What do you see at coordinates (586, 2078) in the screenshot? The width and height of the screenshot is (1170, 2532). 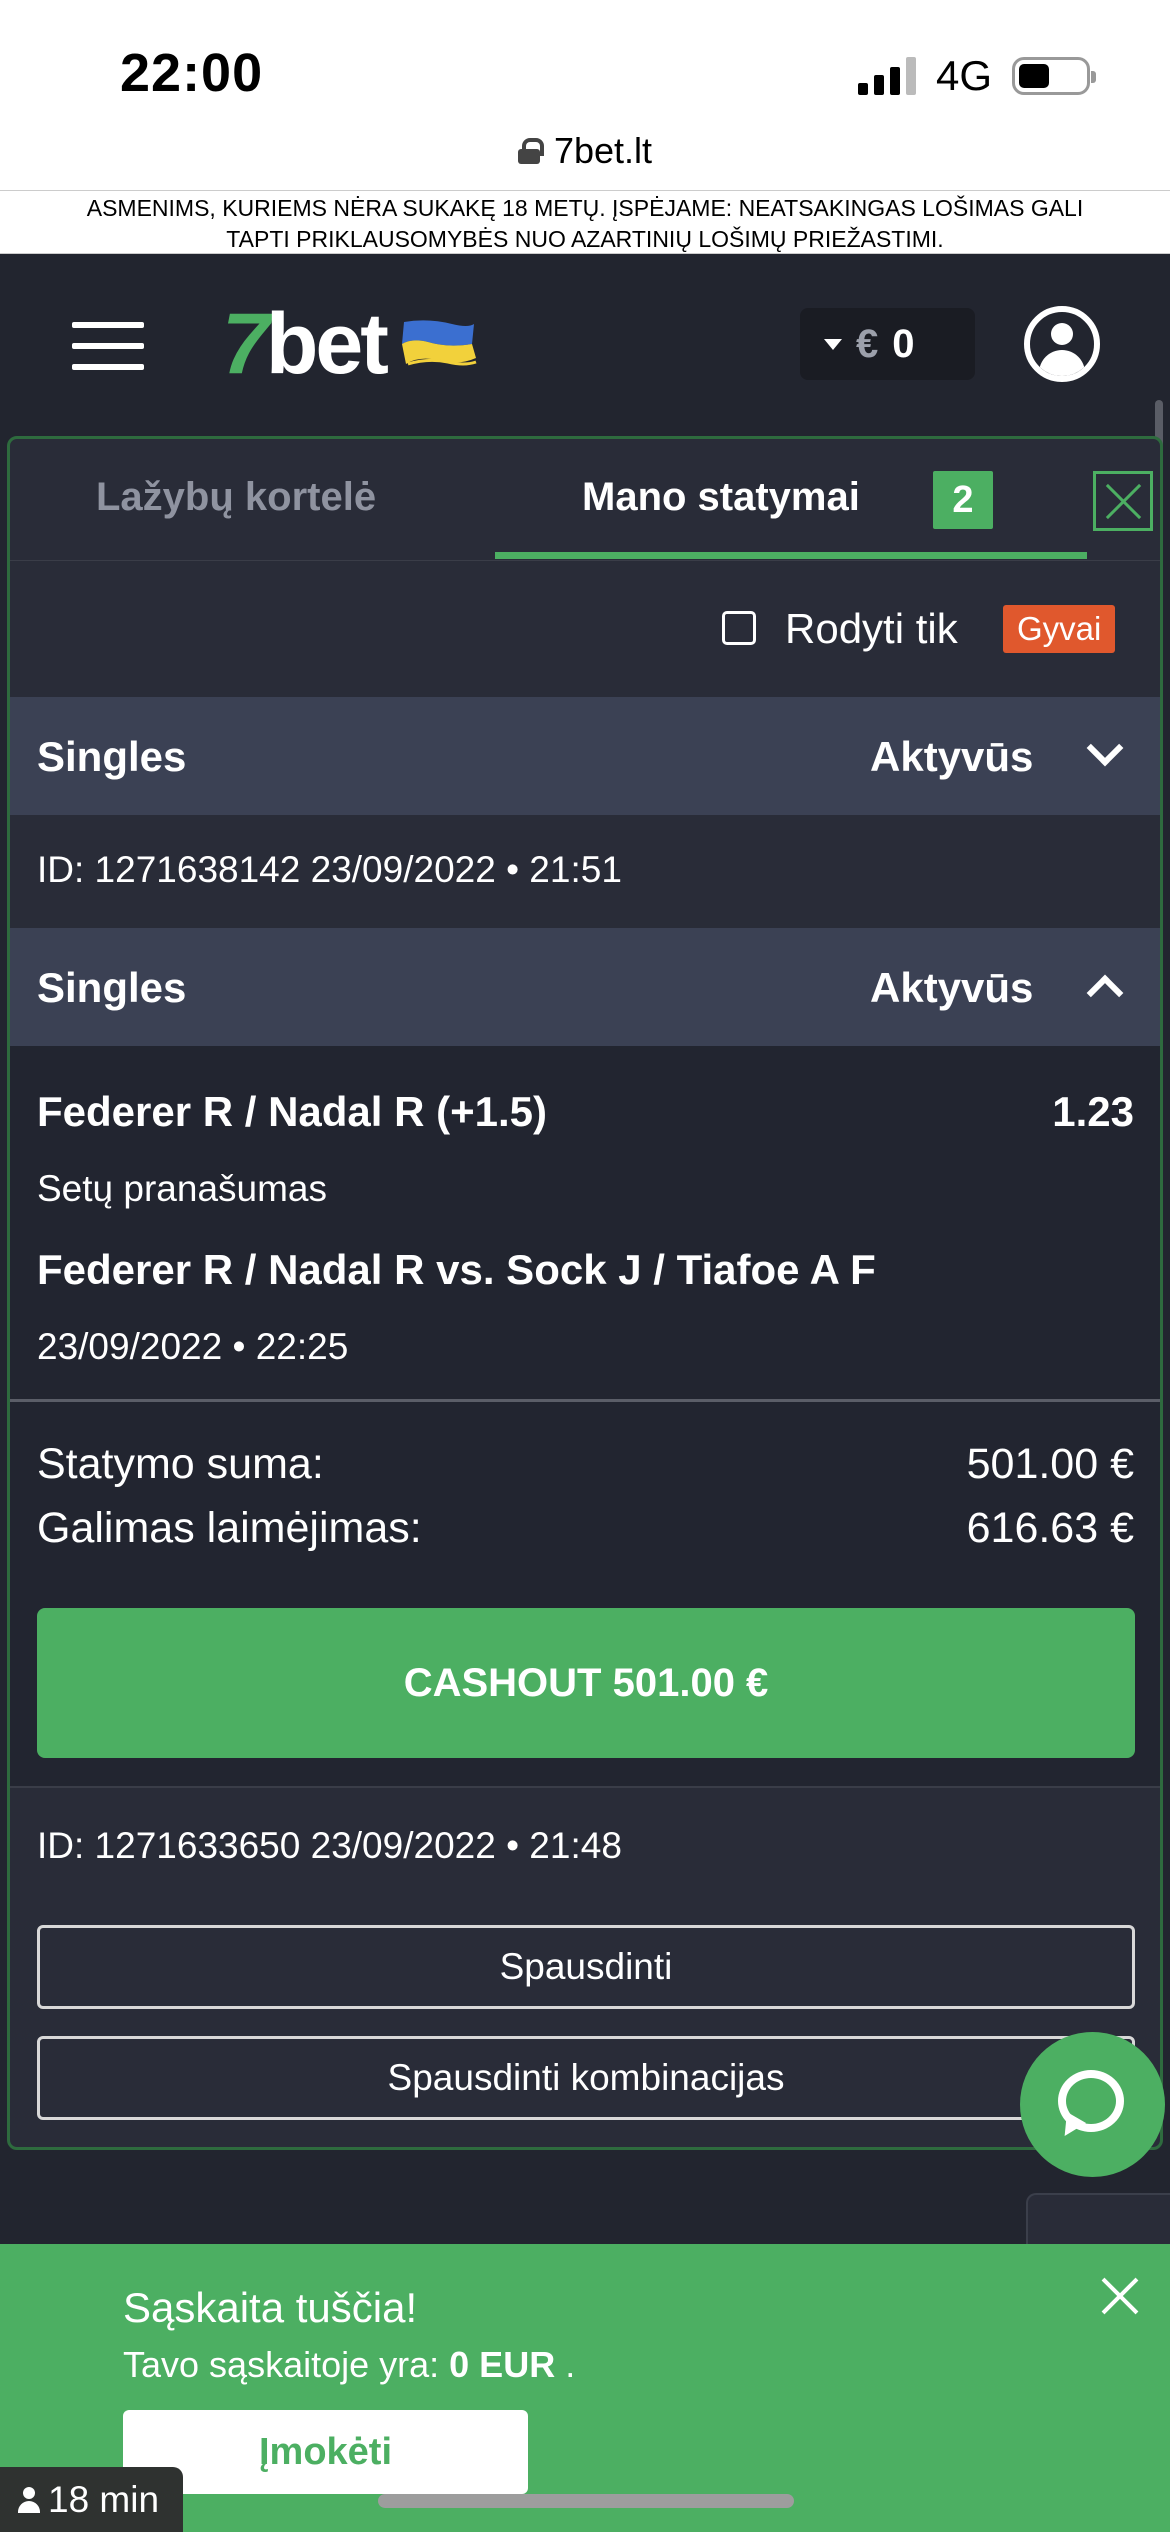 I see `print-combinations-button: Spausdinti kombinacijas` at bounding box center [586, 2078].